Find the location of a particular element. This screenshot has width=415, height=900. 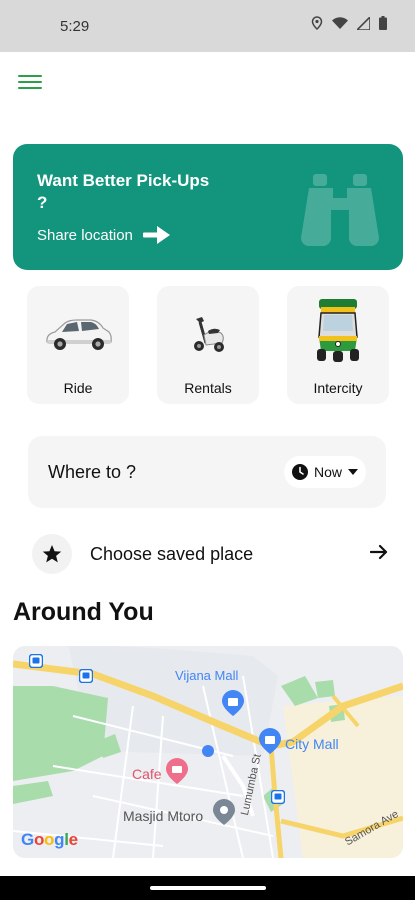

system-navigation-bar is located at coordinates (207, 888).